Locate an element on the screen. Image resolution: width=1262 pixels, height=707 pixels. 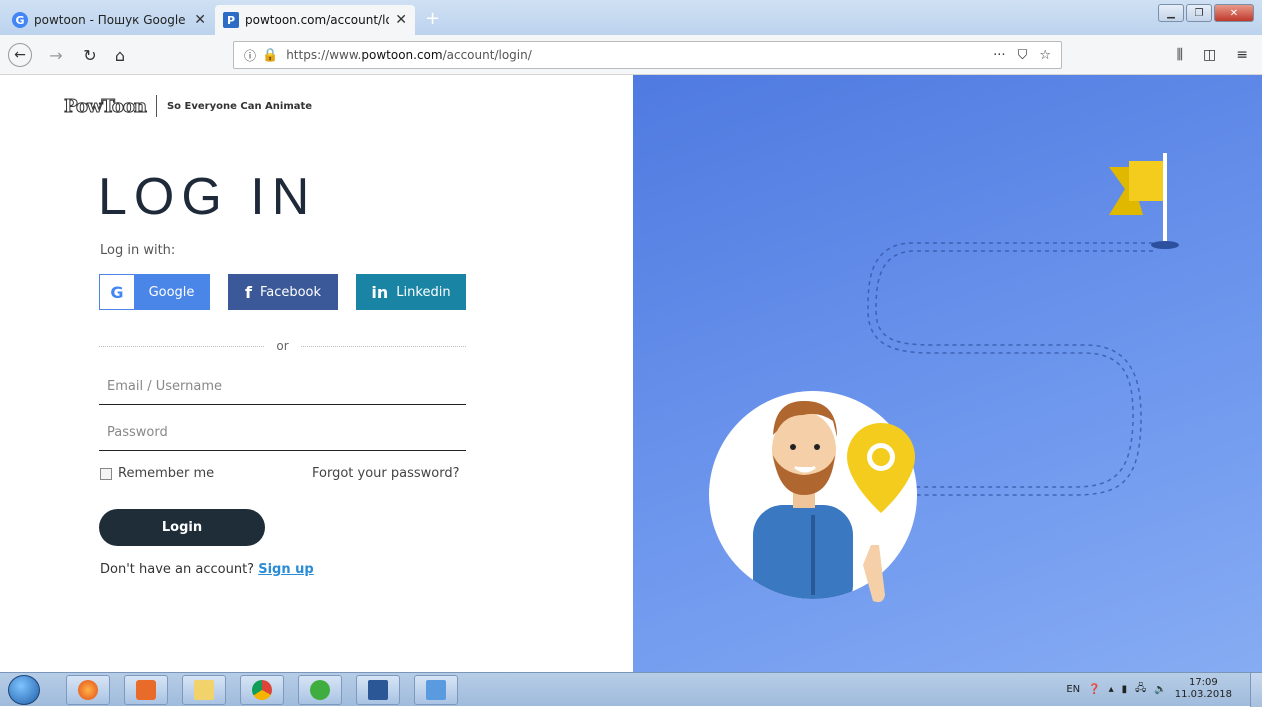
facebook-f-icon: f is located at coordinates (248, 292).